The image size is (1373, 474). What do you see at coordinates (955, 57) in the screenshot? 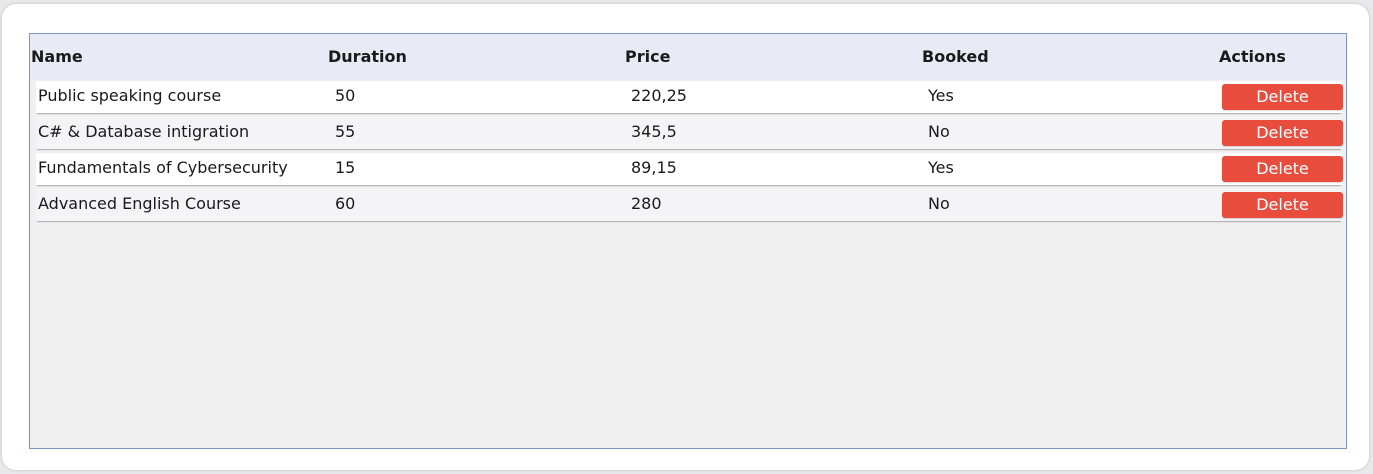
I see `column-header-booked: Booked` at bounding box center [955, 57].